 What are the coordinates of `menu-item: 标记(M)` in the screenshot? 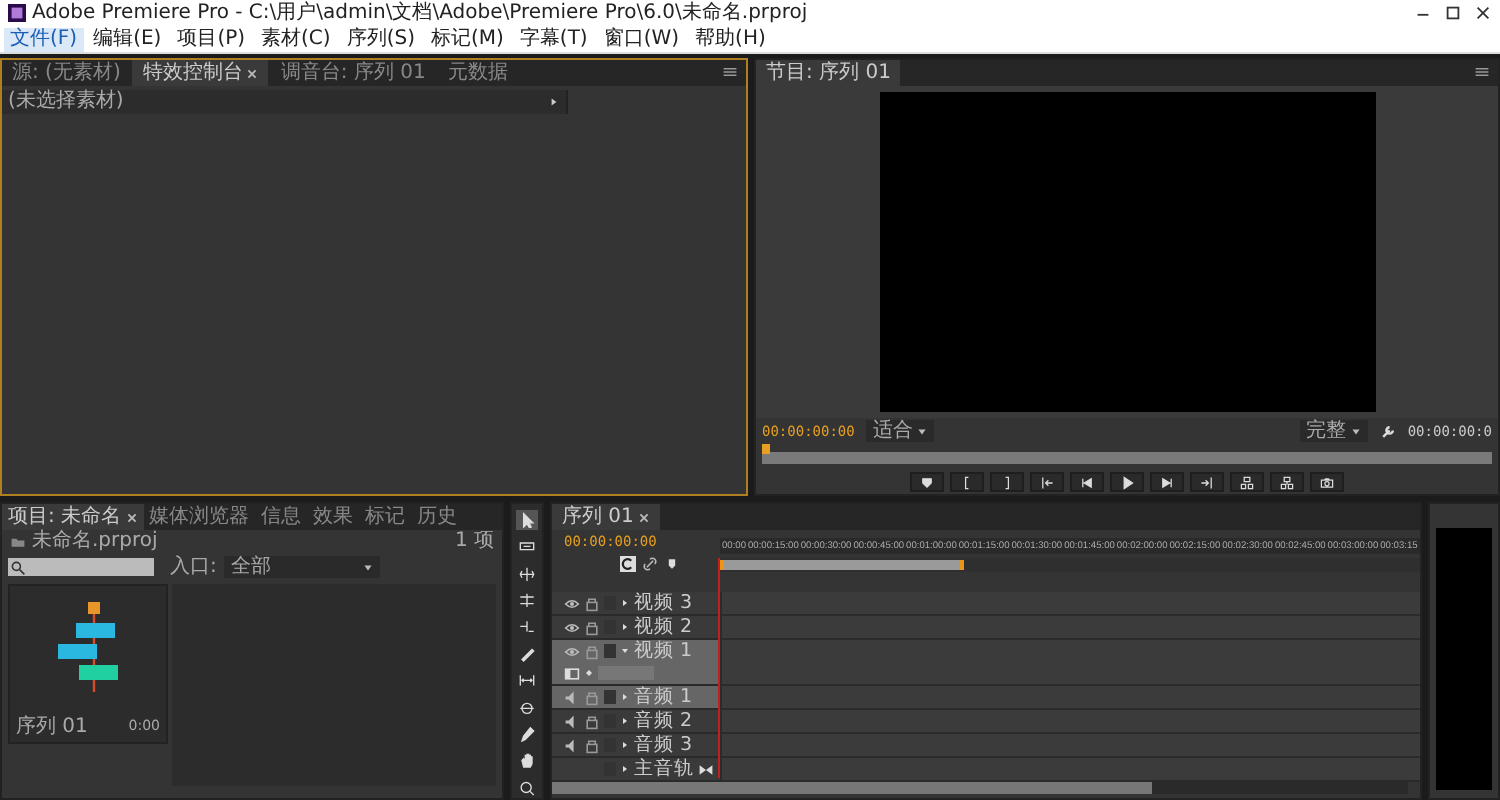 It's located at (467, 39).